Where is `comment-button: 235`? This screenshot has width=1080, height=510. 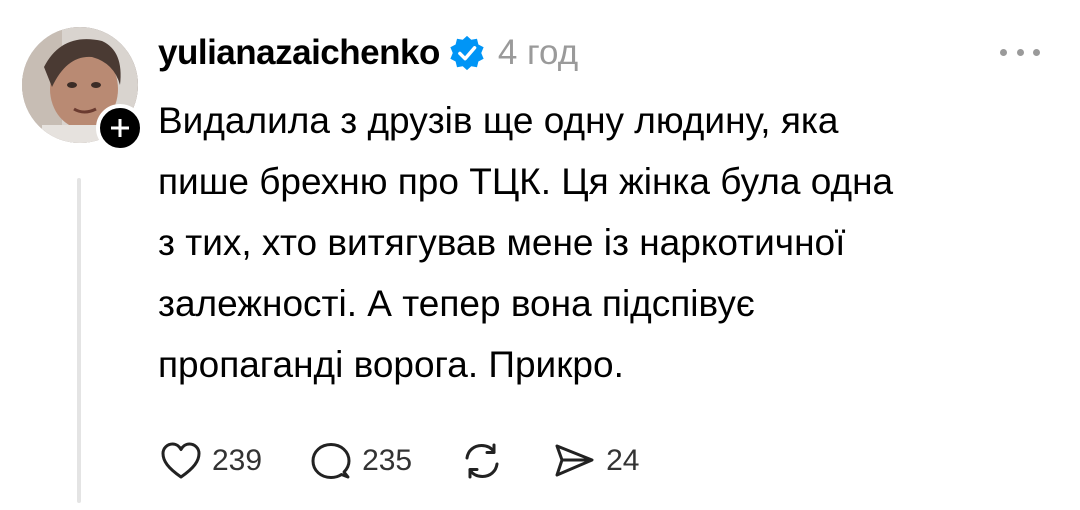 comment-button: 235 is located at coordinates (361, 461).